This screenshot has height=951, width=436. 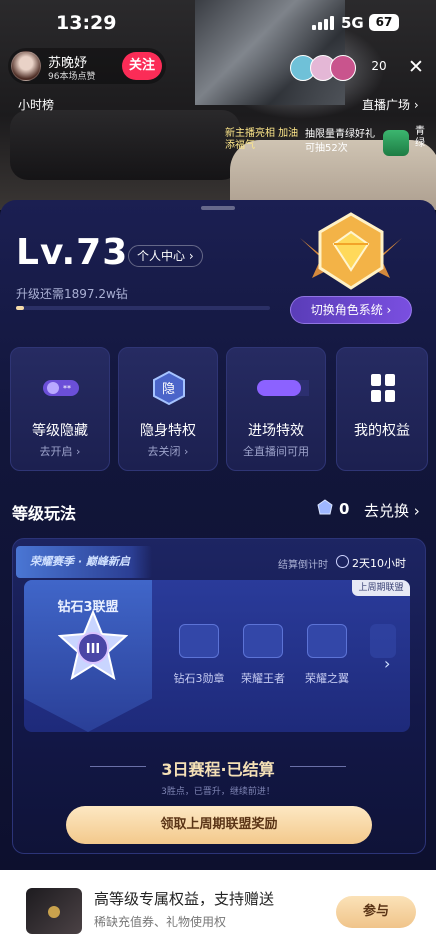 I want to click on reward-item-partial, so click(x=383, y=641).